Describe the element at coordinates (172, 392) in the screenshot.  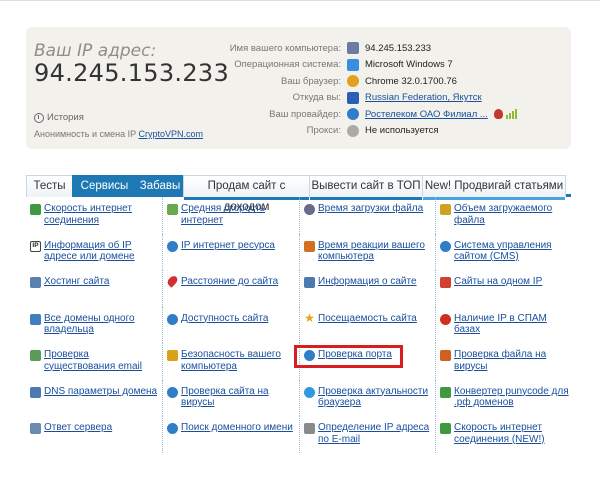
I see `virus-check-icon` at that location.